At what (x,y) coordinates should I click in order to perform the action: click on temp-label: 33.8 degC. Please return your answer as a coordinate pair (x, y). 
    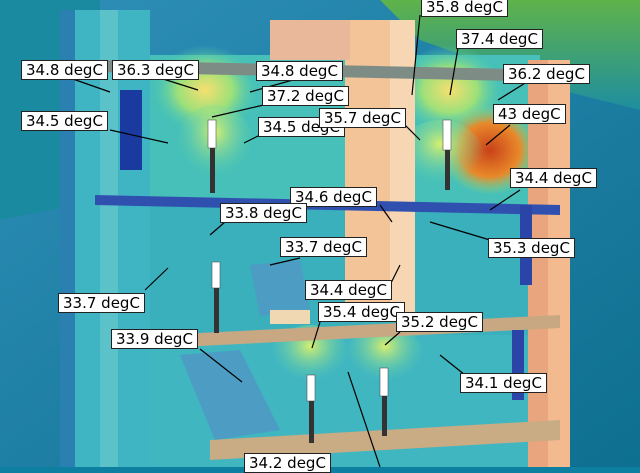
    Looking at the image, I should click on (263, 213).